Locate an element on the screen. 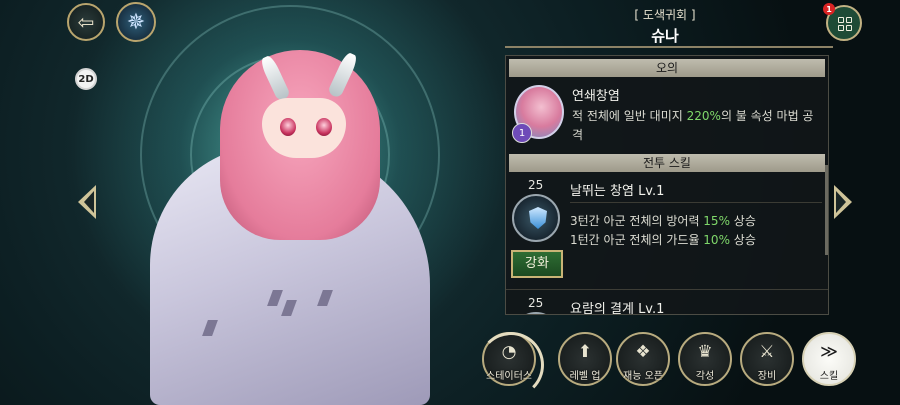 The width and height of the screenshot is (900, 405). nav-label: 장비 is located at coordinates (767, 376).